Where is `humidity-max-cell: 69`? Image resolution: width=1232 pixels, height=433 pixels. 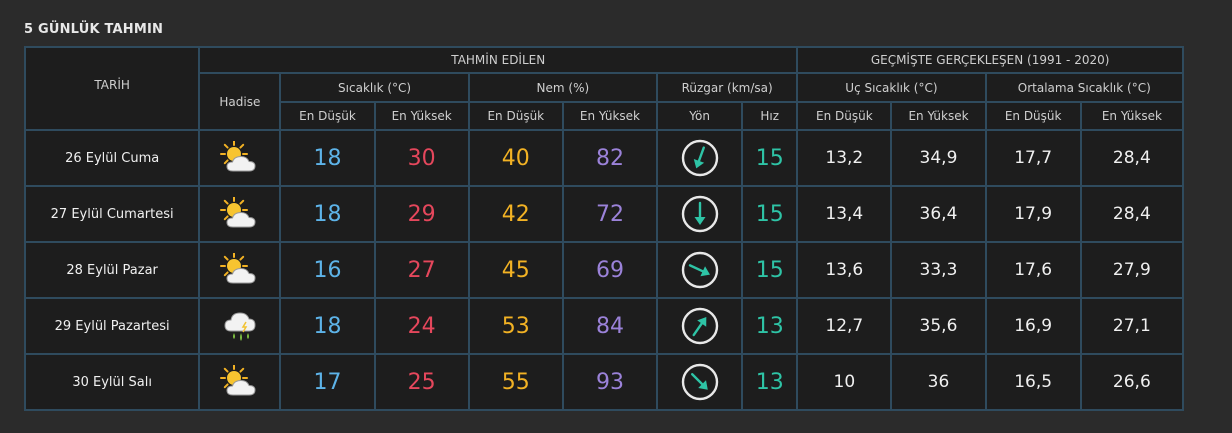
humidity-max-cell: 69 is located at coordinates (610, 270).